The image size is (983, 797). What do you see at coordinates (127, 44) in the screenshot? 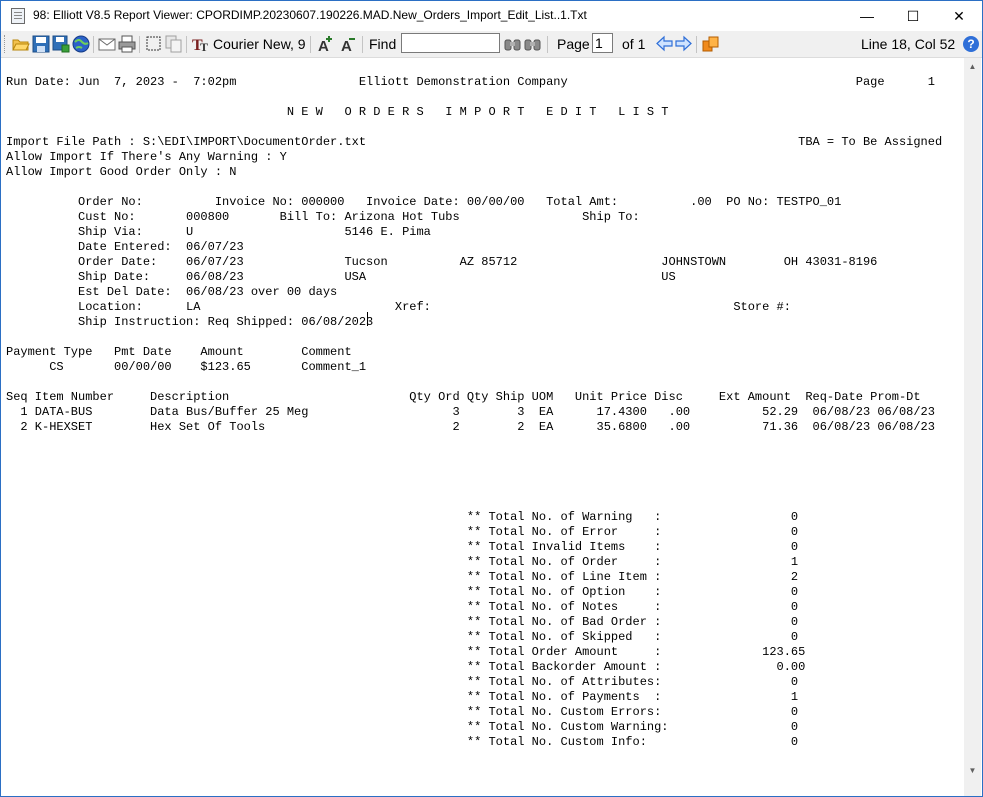
I see `print-icon` at bounding box center [127, 44].